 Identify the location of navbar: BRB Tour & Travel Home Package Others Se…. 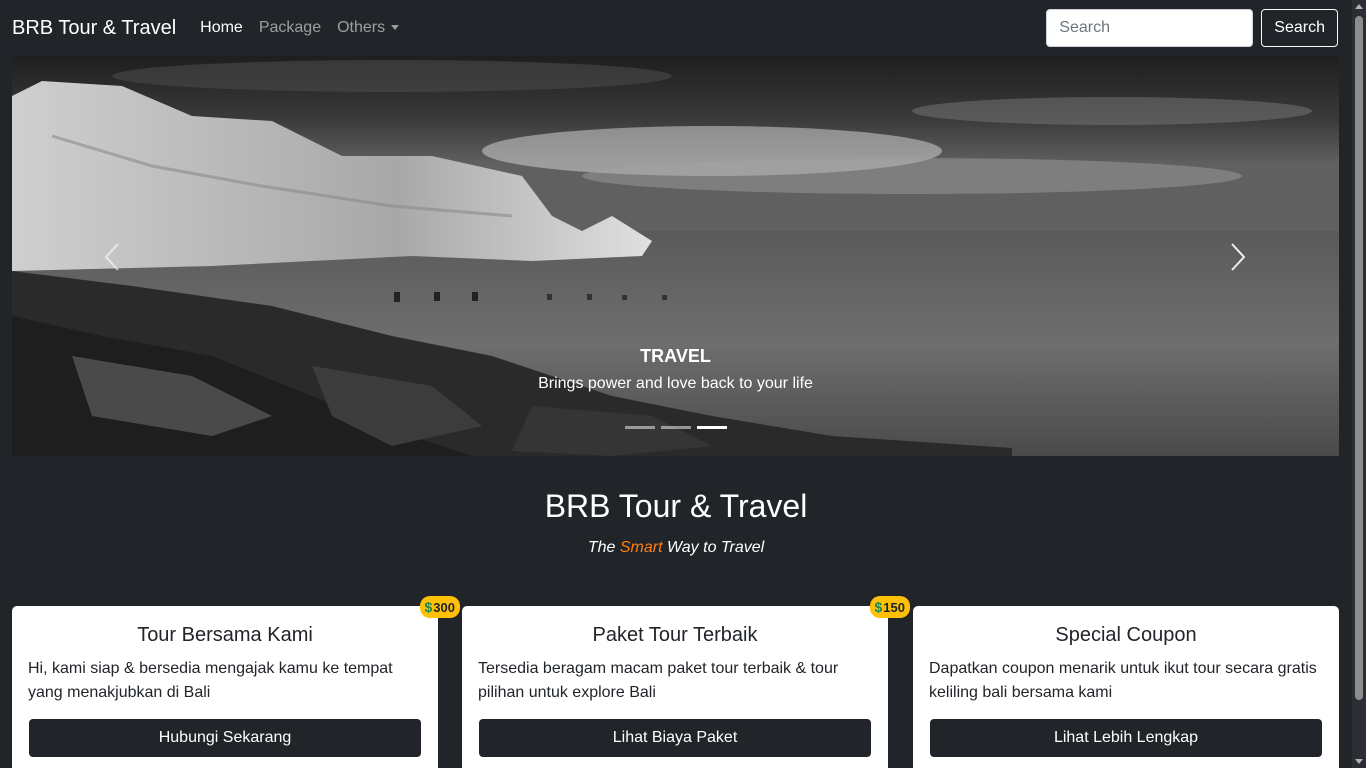
(676, 28).